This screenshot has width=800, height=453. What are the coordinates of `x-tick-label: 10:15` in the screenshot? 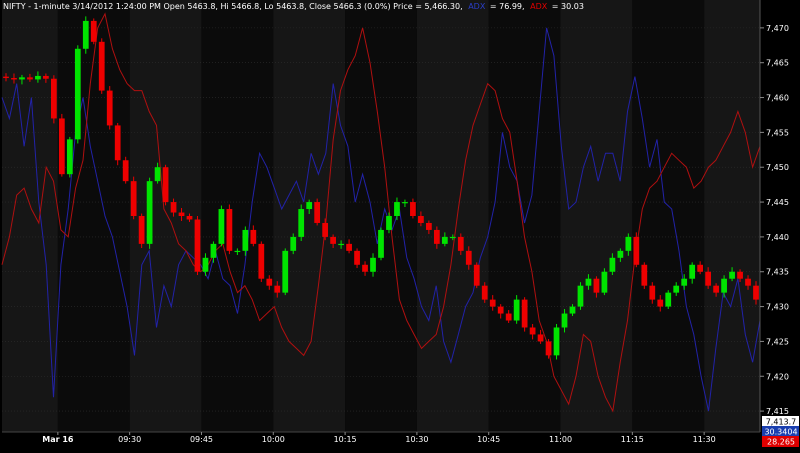 It's located at (345, 439).